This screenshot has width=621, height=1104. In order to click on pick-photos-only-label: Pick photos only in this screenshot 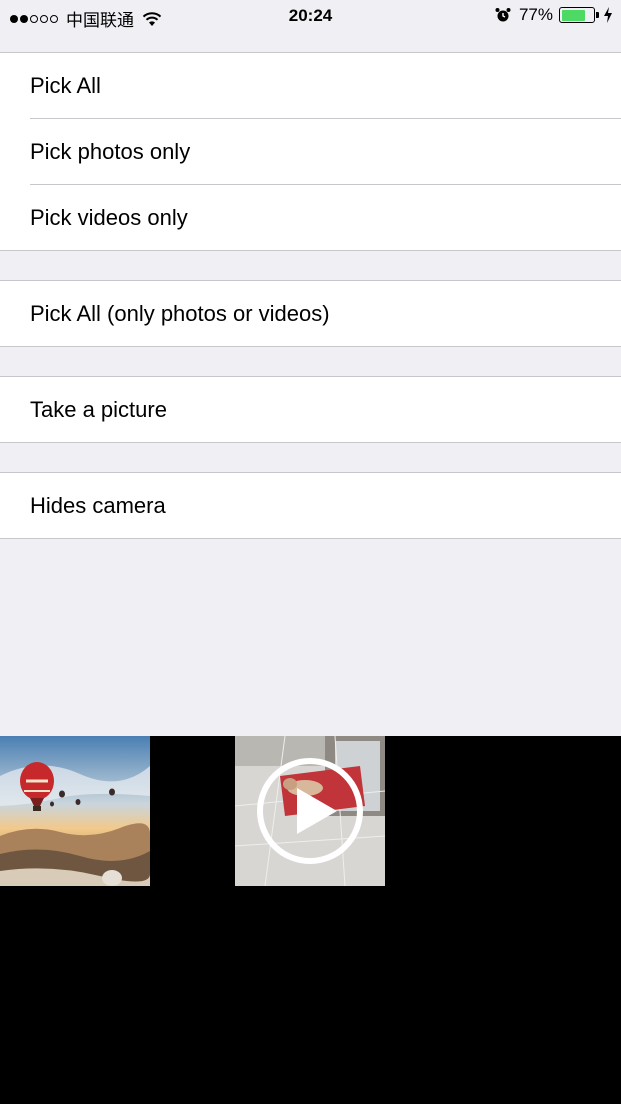, I will do `click(110, 151)`.